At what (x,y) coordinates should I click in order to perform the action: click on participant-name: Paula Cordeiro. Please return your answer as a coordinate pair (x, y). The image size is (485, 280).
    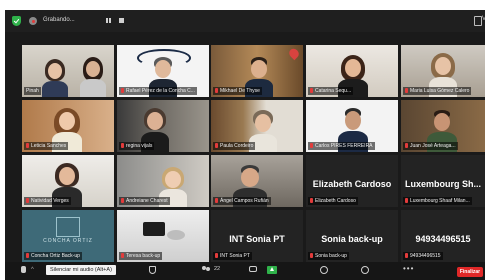
    Looking at the image, I should click on (234, 146).